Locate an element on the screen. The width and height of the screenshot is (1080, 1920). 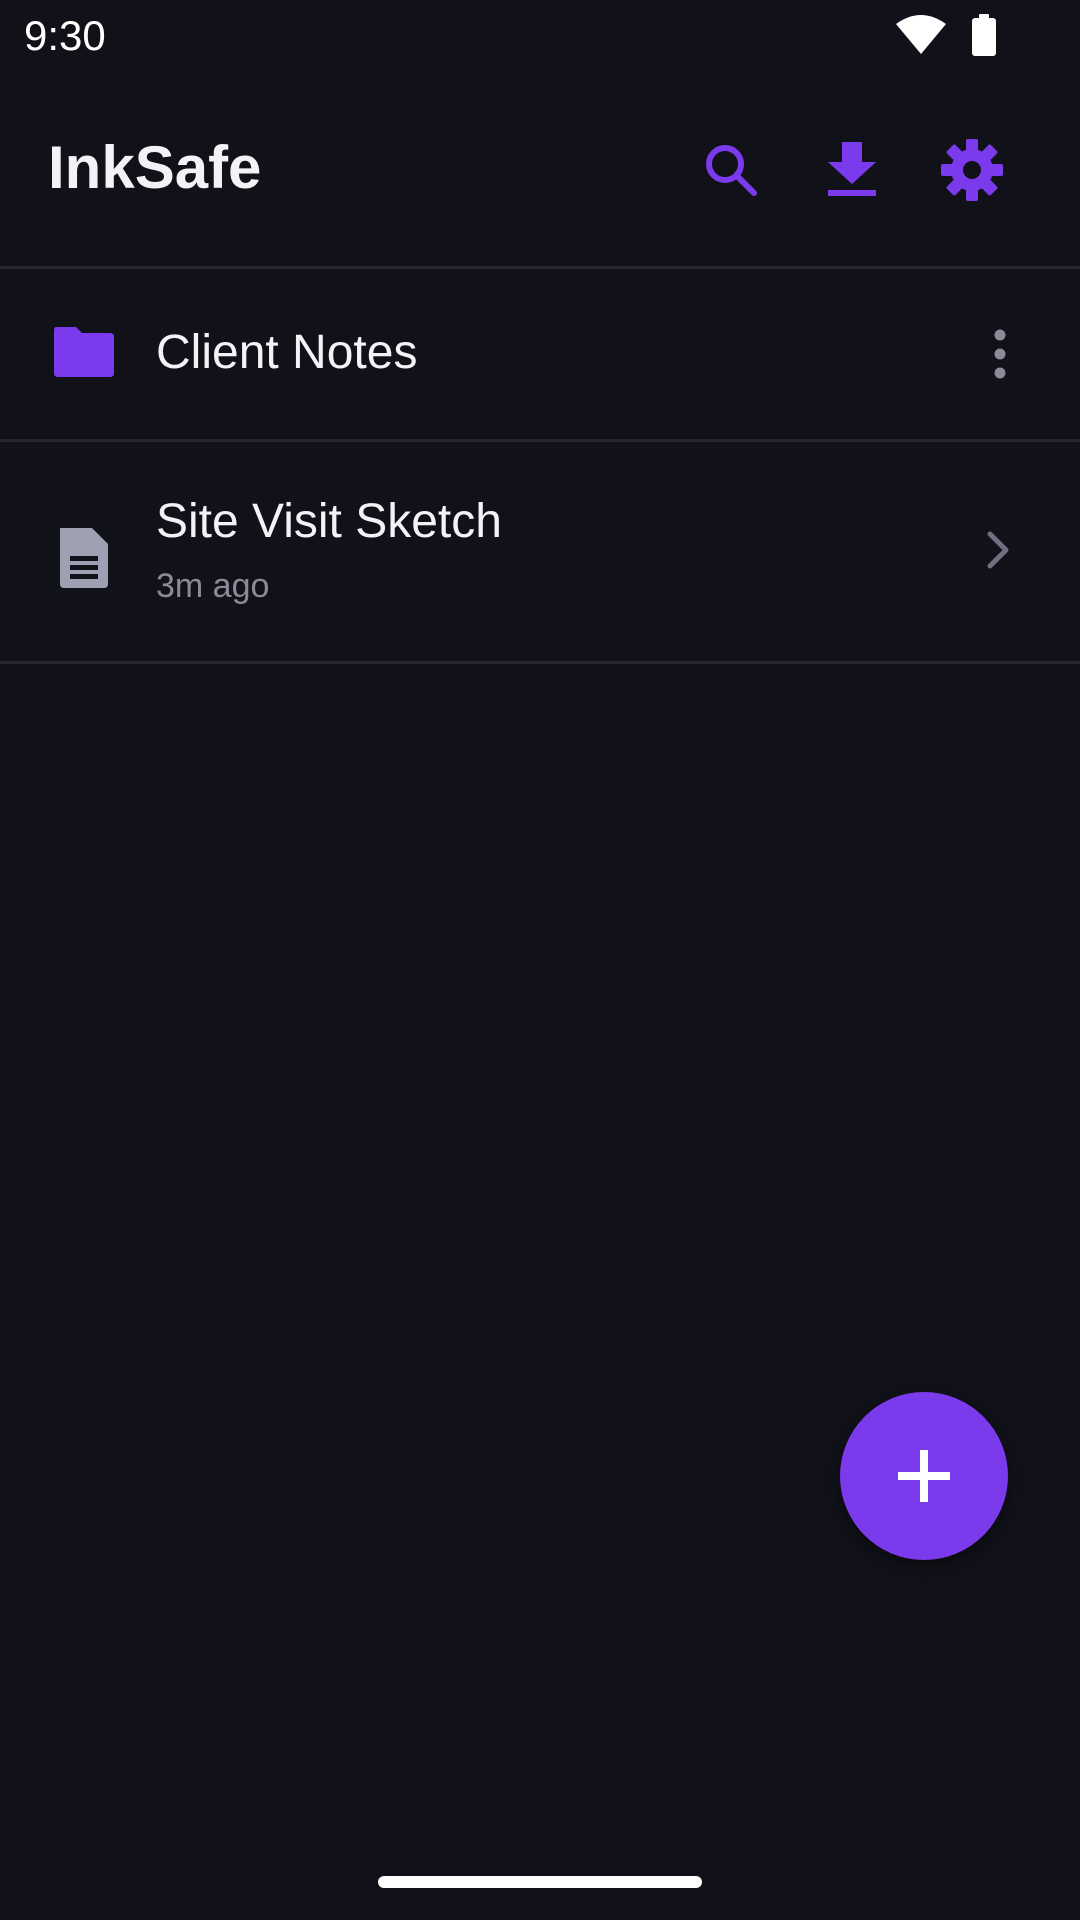
app-bar: InkSafe is located at coordinates (540, 170).